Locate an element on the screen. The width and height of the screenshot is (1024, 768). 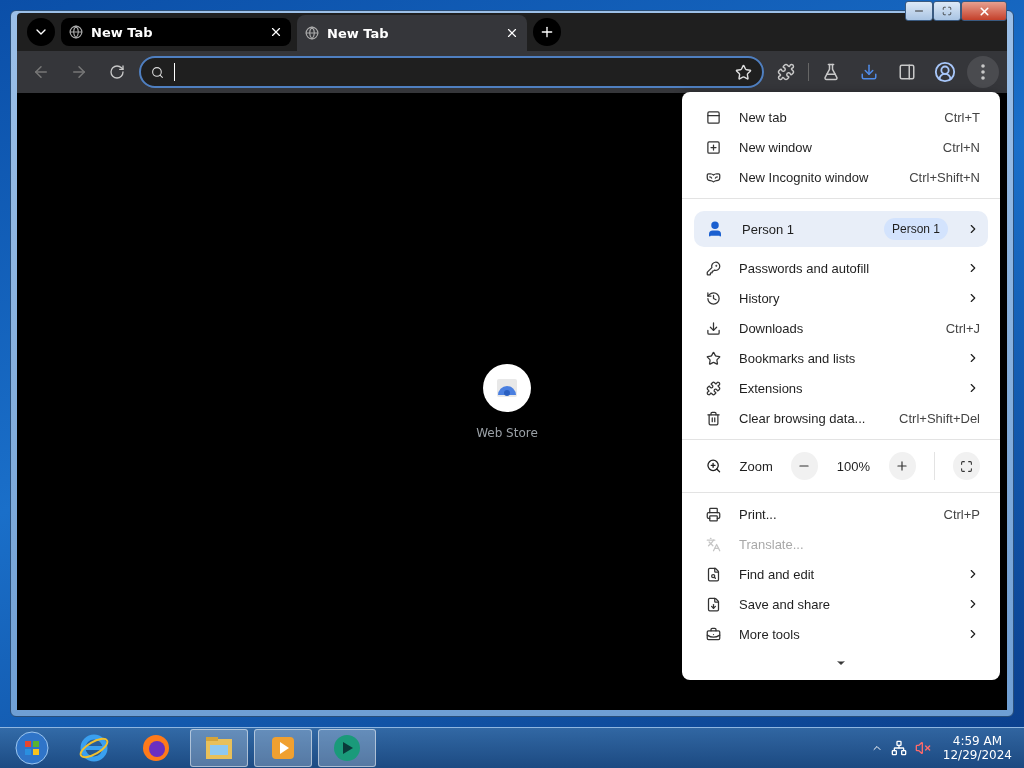
store-icon is located at coordinates (507, 388).